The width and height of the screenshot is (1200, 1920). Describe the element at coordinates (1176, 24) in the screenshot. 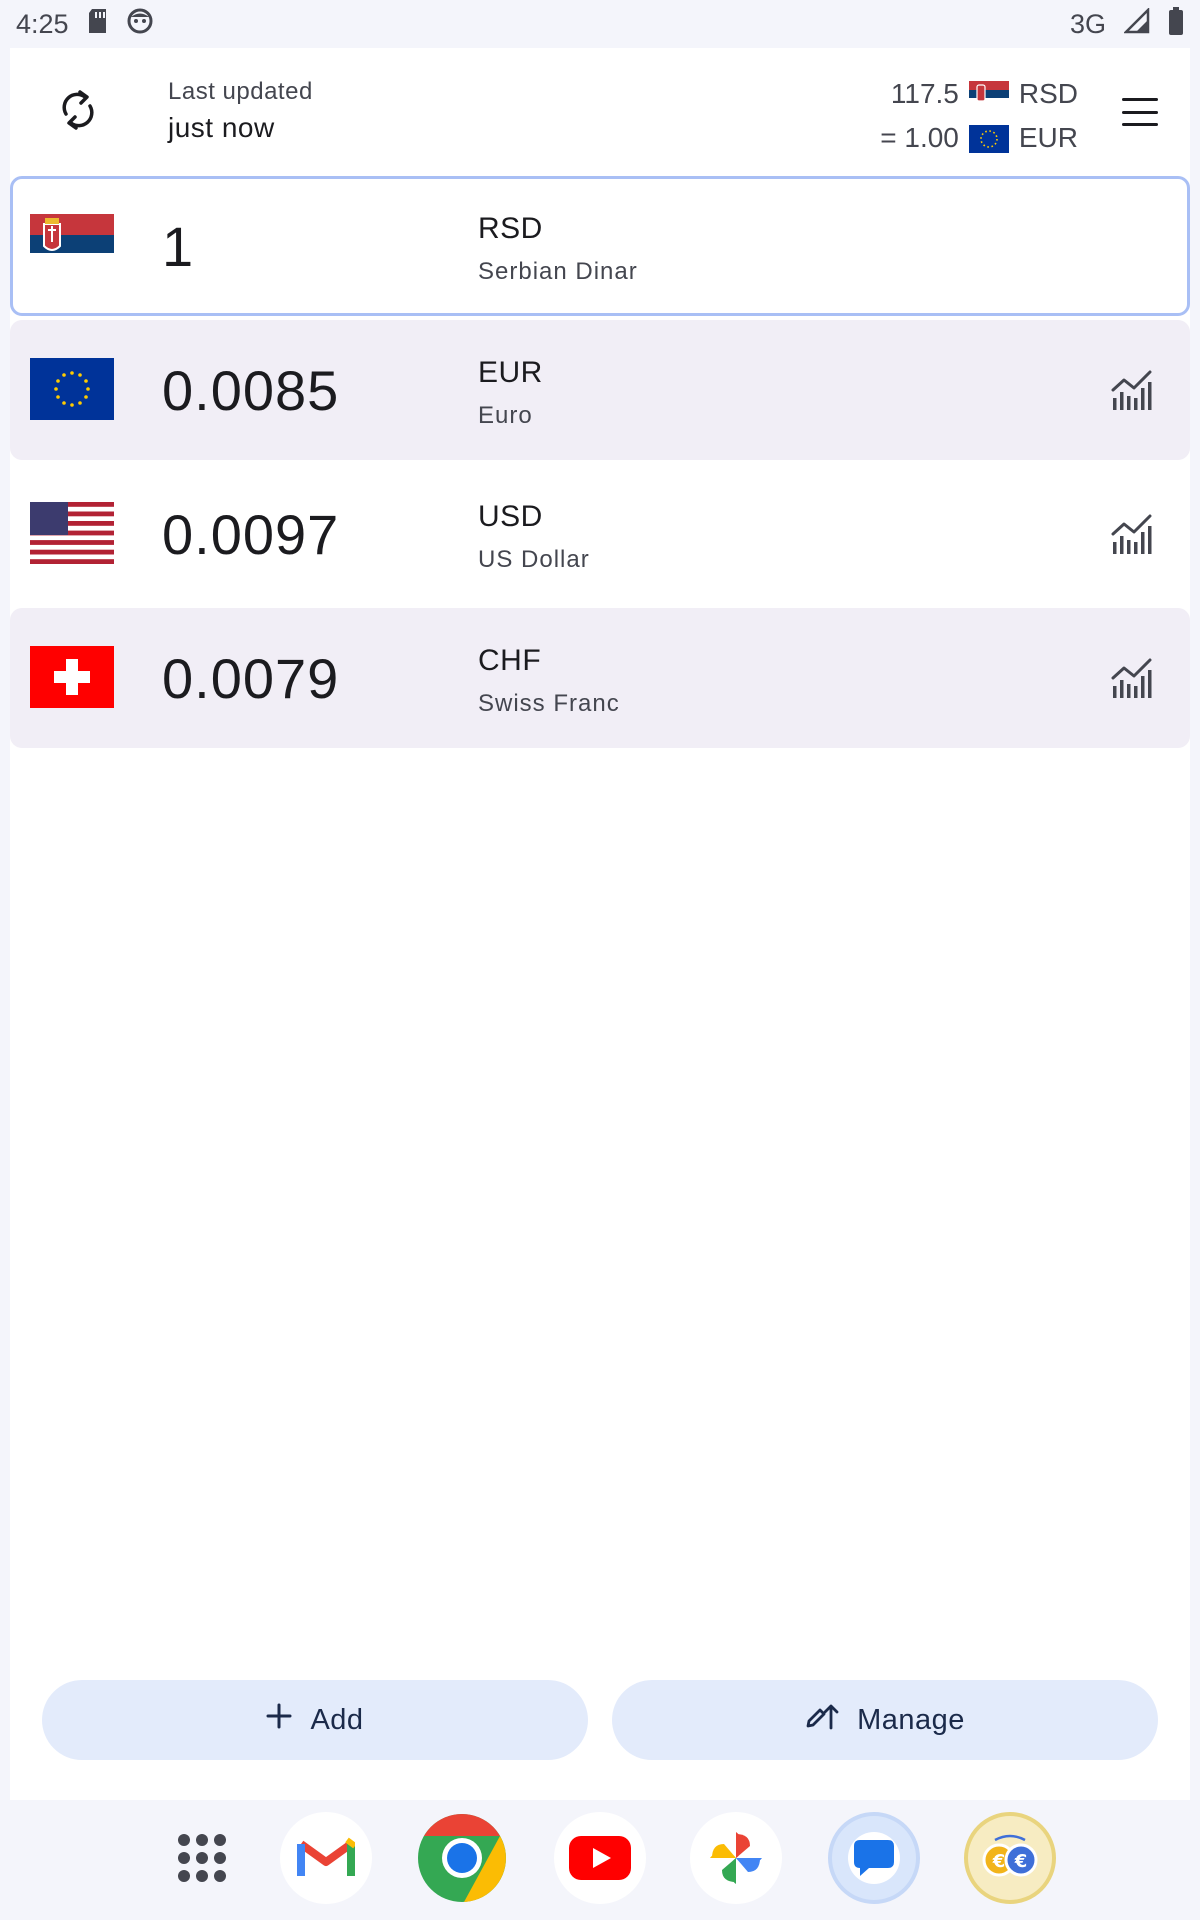

I see `battery-icon` at that location.